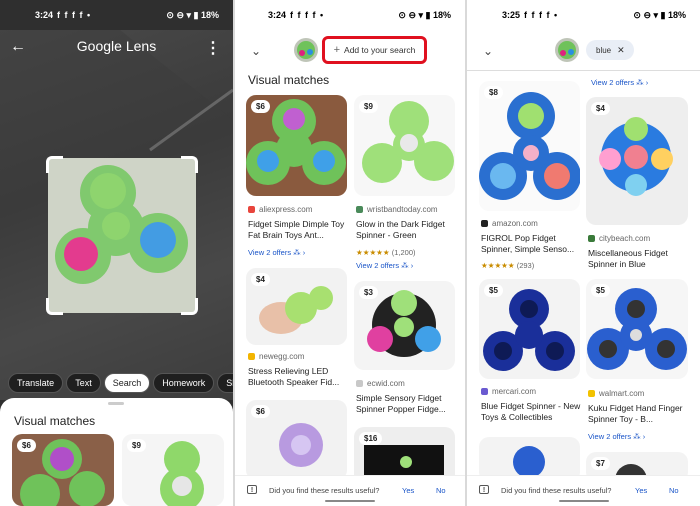 This screenshot has width=700, height=506. What do you see at coordinates (386, 383) in the screenshot?
I see `source-domain: ecwid.com` at bounding box center [386, 383].